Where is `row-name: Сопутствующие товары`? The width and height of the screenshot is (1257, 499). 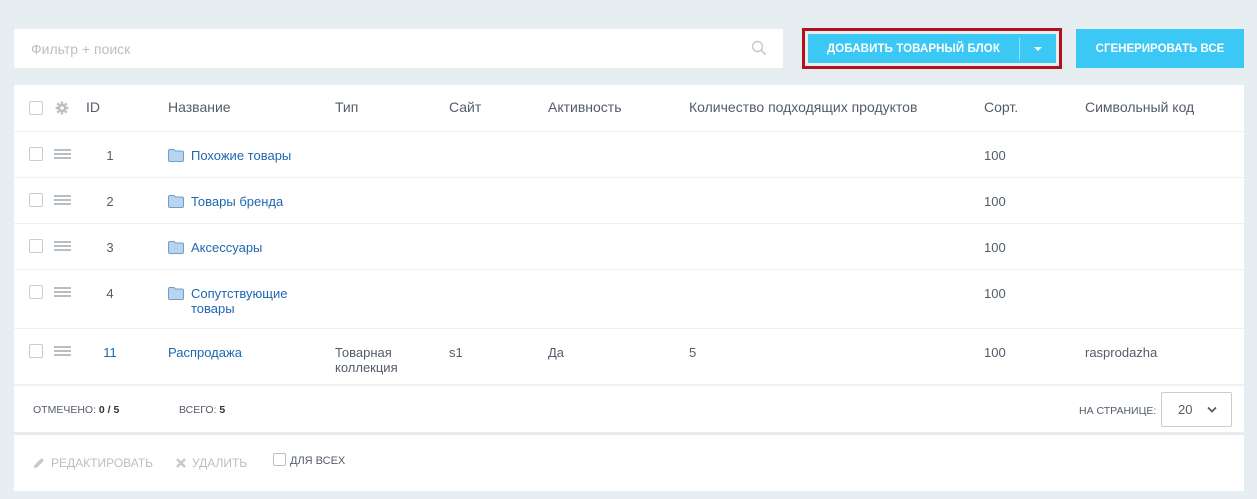
row-name: Сопутствующие товары is located at coordinates (227, 301).